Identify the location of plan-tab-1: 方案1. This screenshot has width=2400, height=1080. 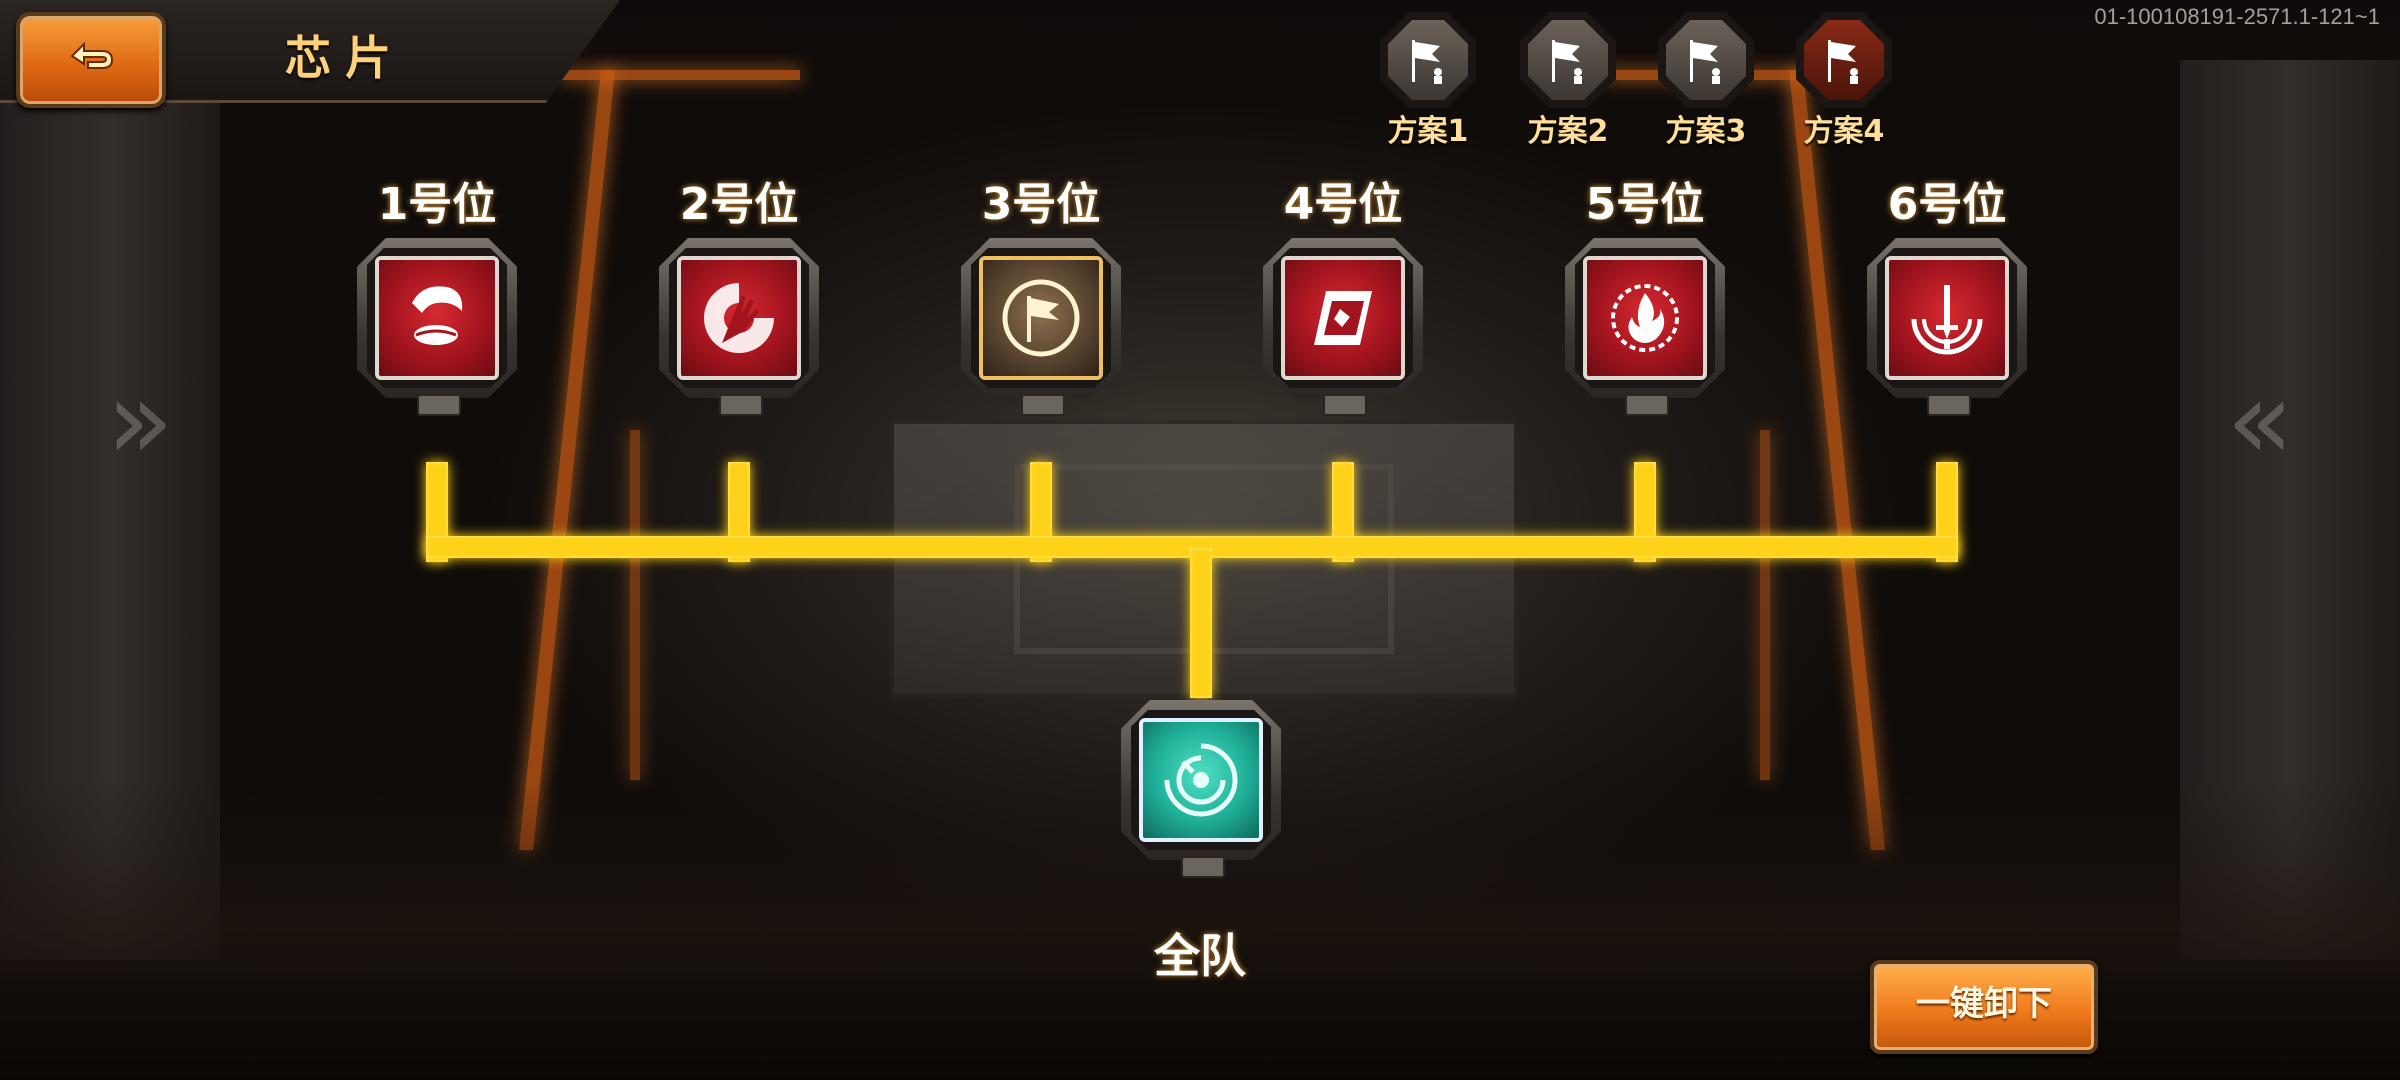
(1425, 82).